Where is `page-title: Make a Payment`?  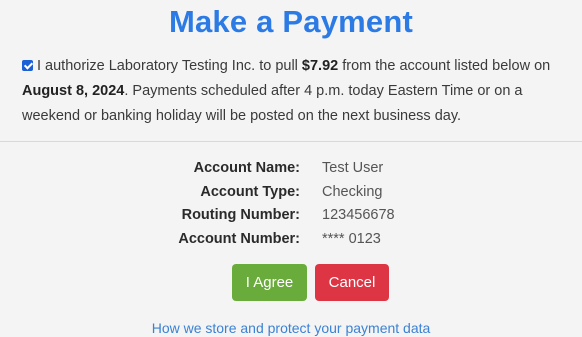 page-title: Make a Payment is located at coordinates (291, 21).